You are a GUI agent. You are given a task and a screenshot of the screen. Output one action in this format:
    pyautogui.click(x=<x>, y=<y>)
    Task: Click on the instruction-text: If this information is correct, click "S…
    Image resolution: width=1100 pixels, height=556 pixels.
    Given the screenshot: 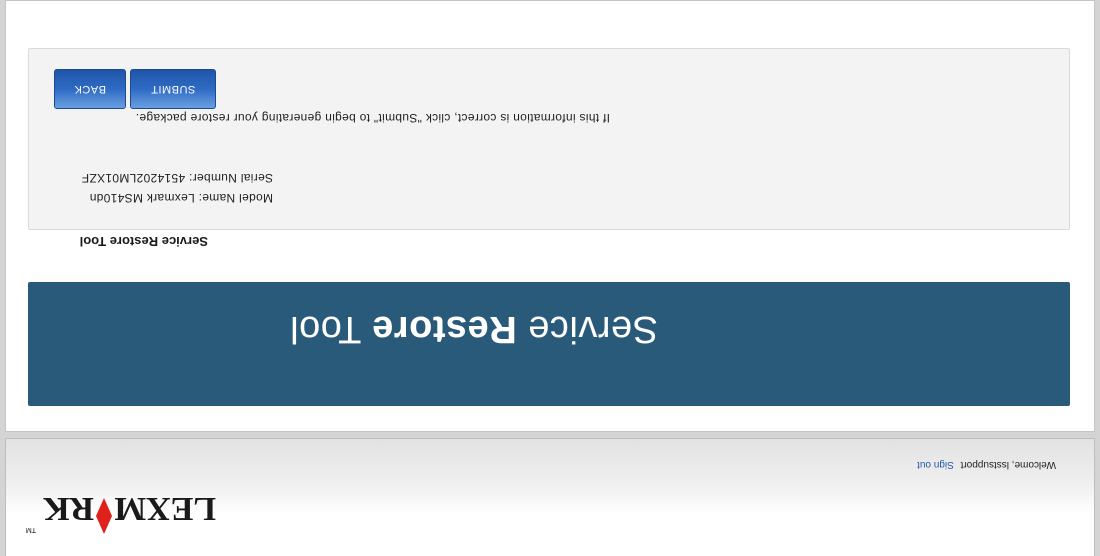 What is the action you would take?
    pyautogui.click(x=372, y=118)
    